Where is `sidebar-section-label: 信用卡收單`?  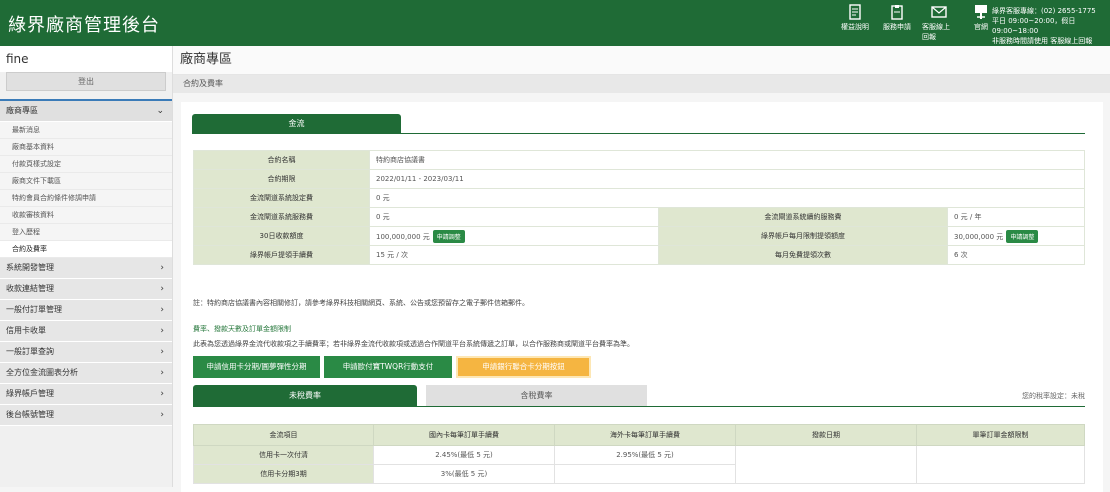
sidebar-section-label: 信用卡收單 is located at coordinates (26, 330).